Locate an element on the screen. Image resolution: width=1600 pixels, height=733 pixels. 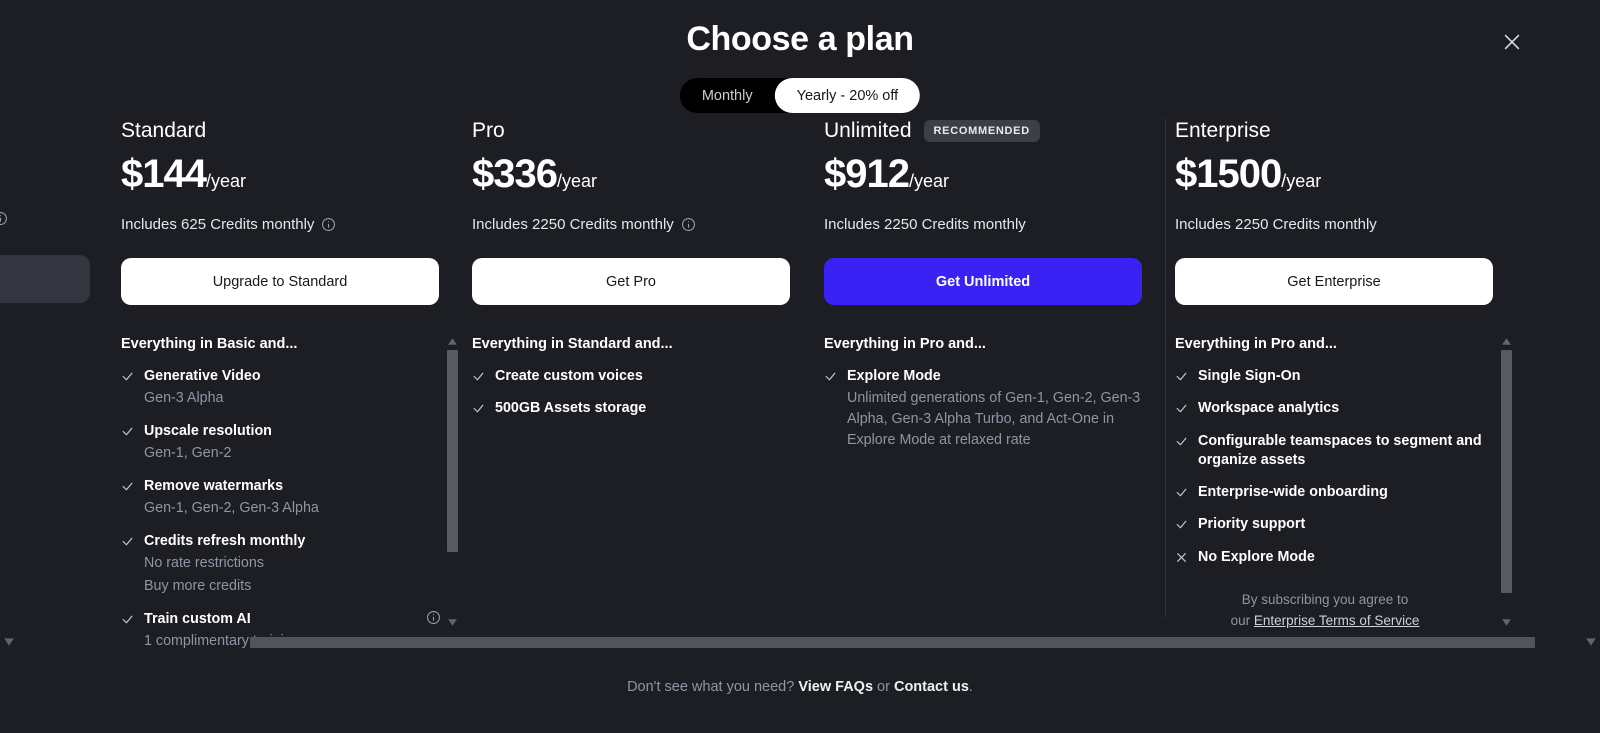
triangle-left-icon is located at coordinates (9, 642).